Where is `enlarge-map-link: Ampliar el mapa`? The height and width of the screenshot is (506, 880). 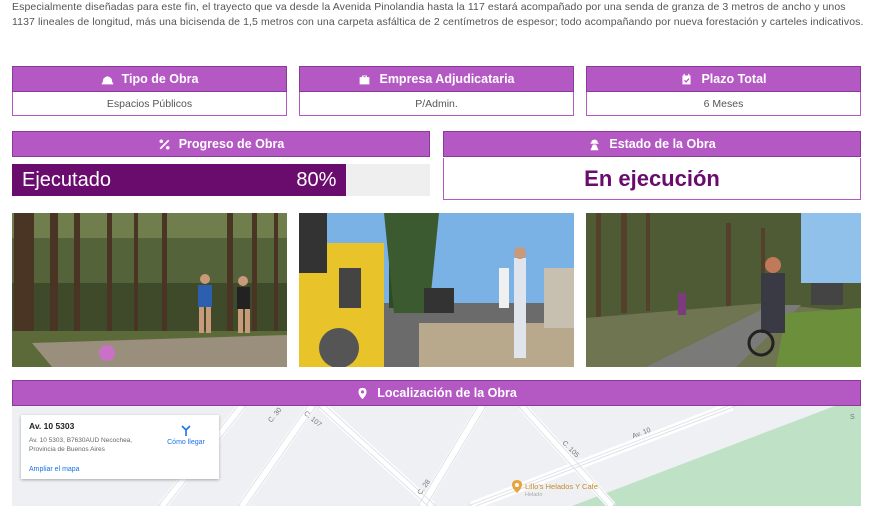
enlarge-map-link: Ampliar el mapa is located at coordinates (54, 469).